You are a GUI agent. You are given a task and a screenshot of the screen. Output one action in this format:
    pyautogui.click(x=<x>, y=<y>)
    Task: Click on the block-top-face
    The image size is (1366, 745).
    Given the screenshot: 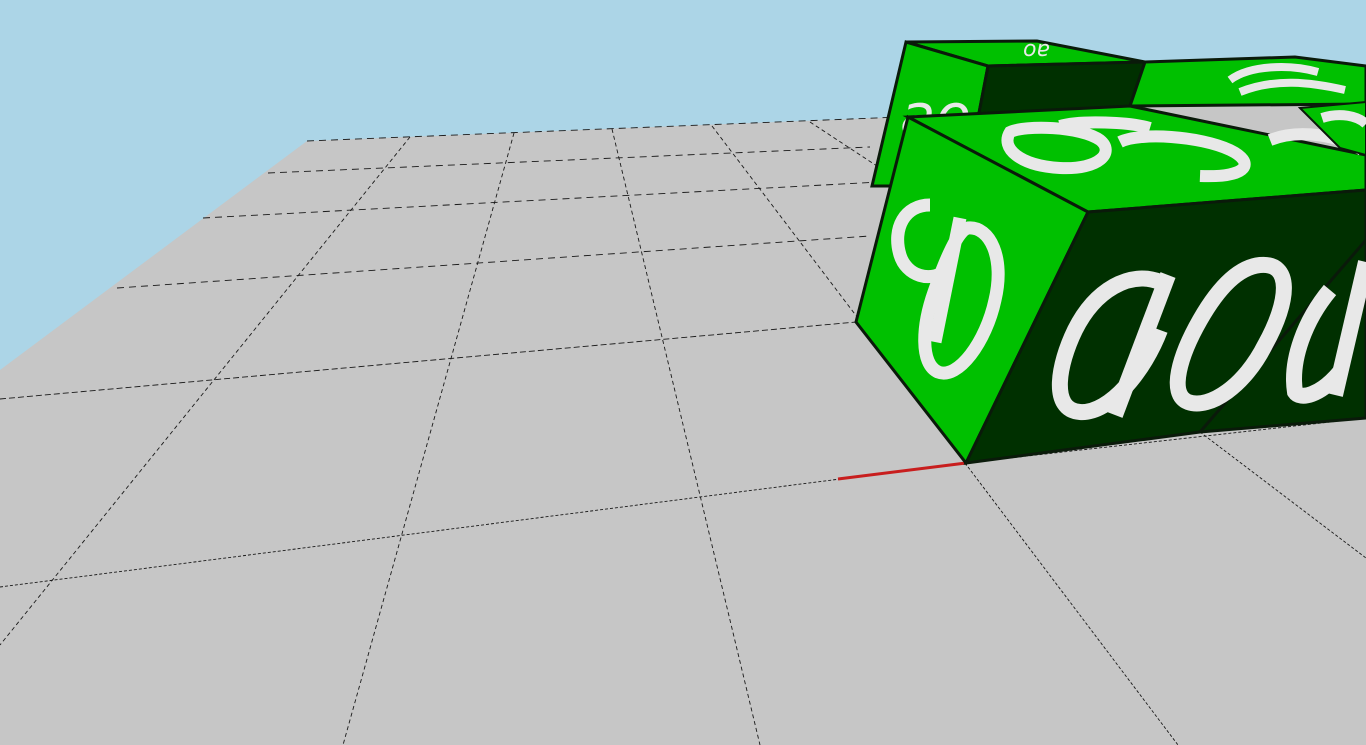 What is the action you would take?
    pyautogui.click(x=1246, y=81)
    